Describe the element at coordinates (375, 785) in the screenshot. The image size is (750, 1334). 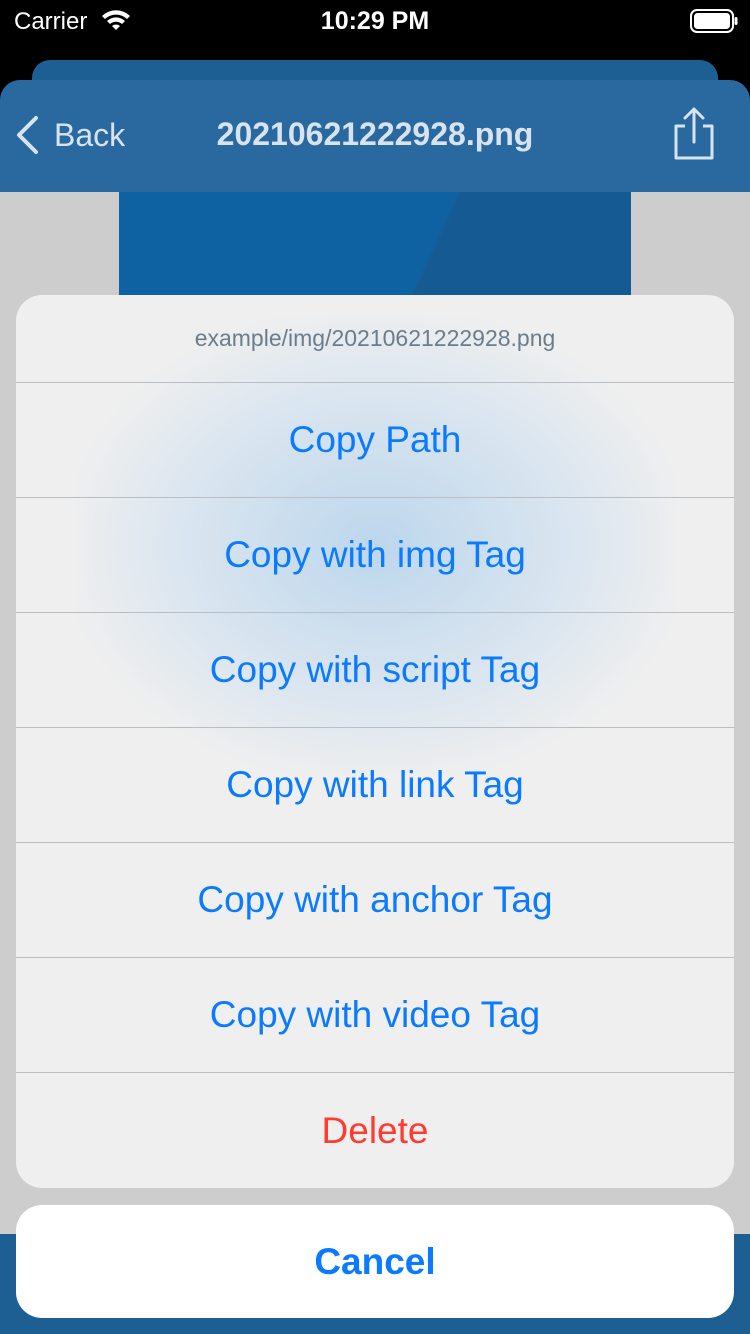
I see `copy-link-tag-button: Copy with link Tag` at that location.